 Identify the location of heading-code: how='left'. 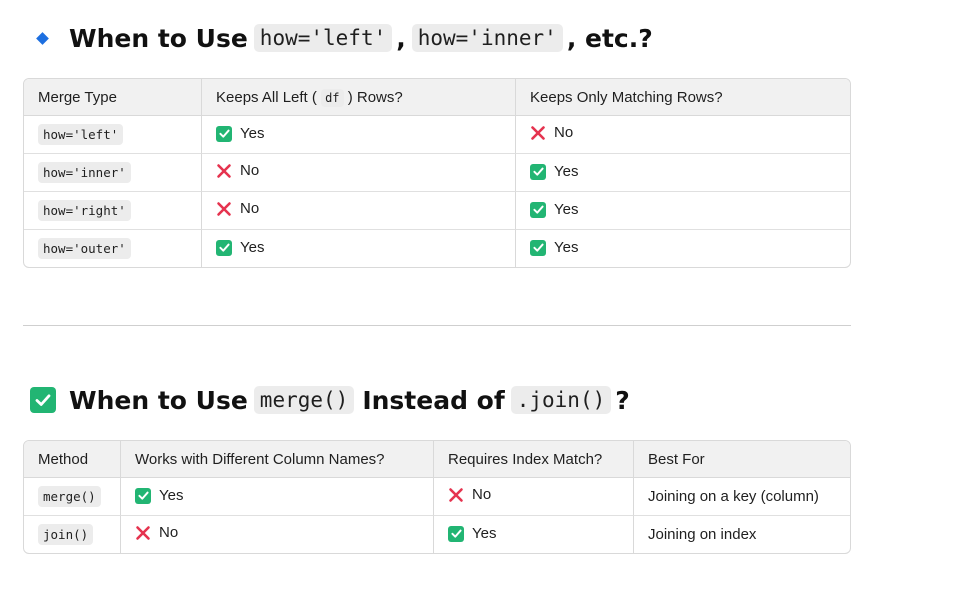
(323, 38).